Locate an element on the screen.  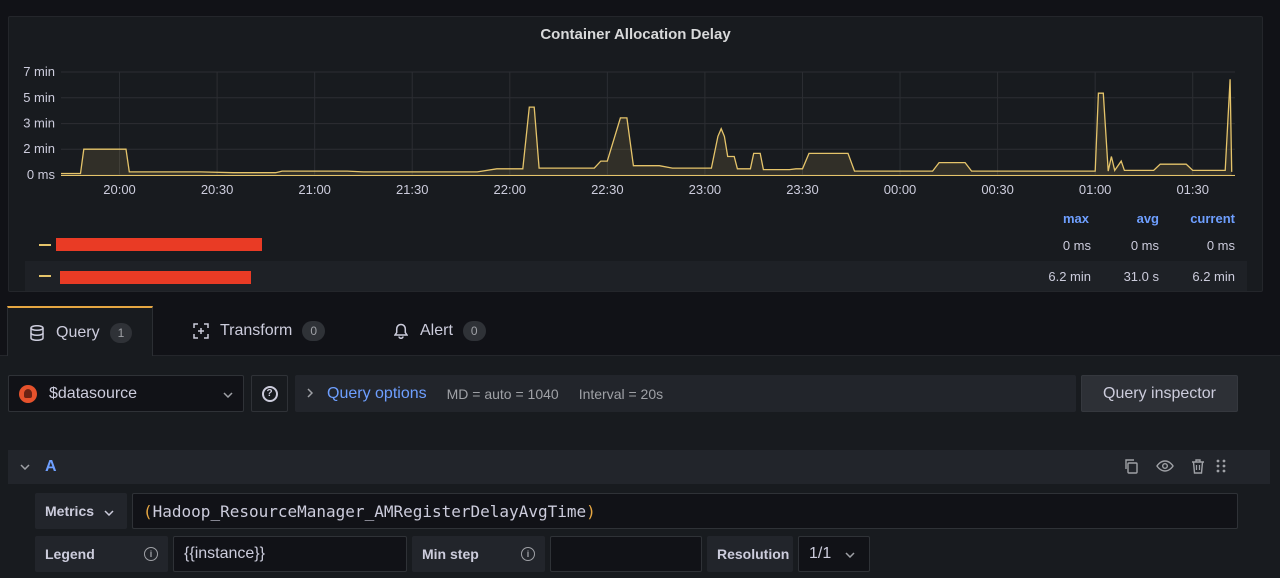
min-step-input is located at coordinates (626, 554).